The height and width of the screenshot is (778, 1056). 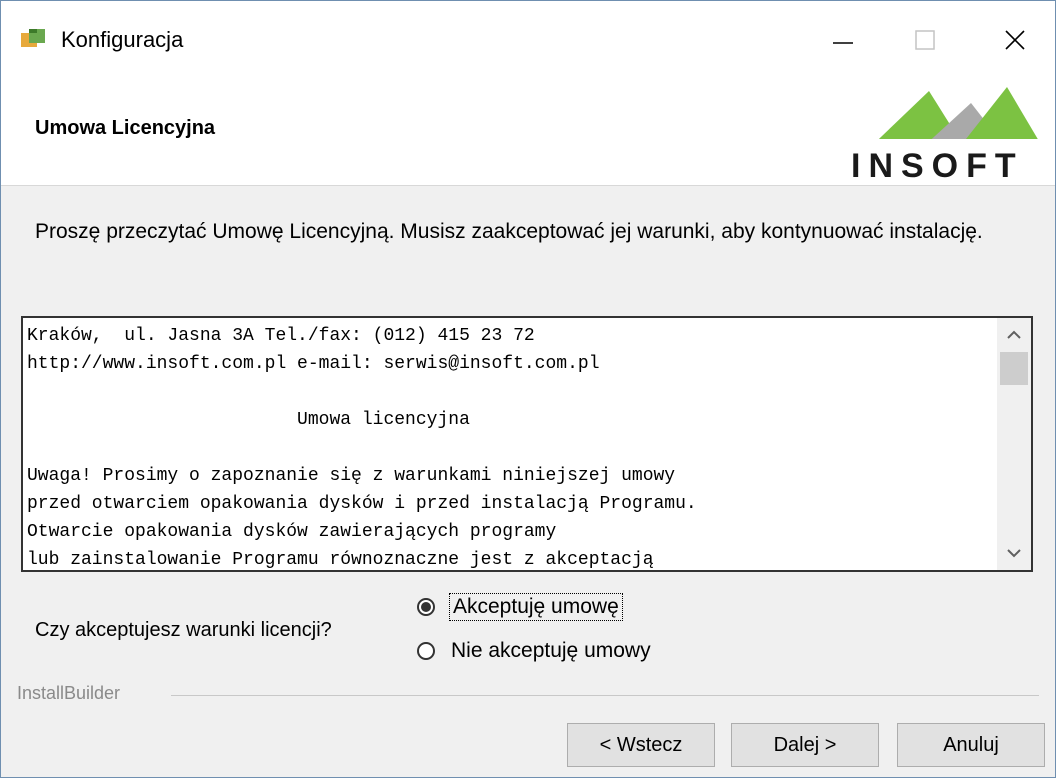 What do you see at coordinates (1014, 444) in the screenshot?
I see `vertical-scrollbar` at bounding box center [1014, 444].